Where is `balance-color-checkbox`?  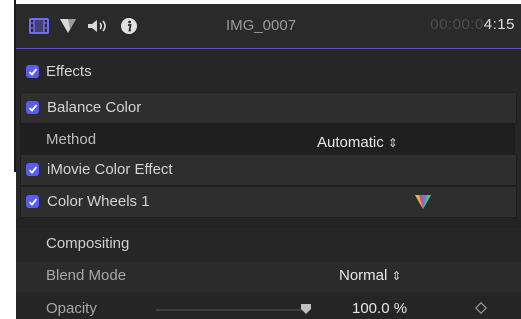 balance-color-checkbox is located at coordinates (32, 107).